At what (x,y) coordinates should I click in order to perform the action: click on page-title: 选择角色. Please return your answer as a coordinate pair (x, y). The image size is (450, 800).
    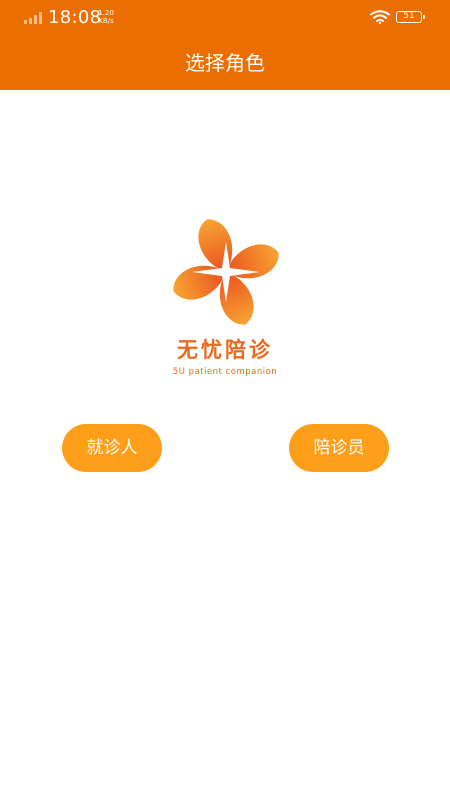
    Looking at the image, I should click on (225, 63).